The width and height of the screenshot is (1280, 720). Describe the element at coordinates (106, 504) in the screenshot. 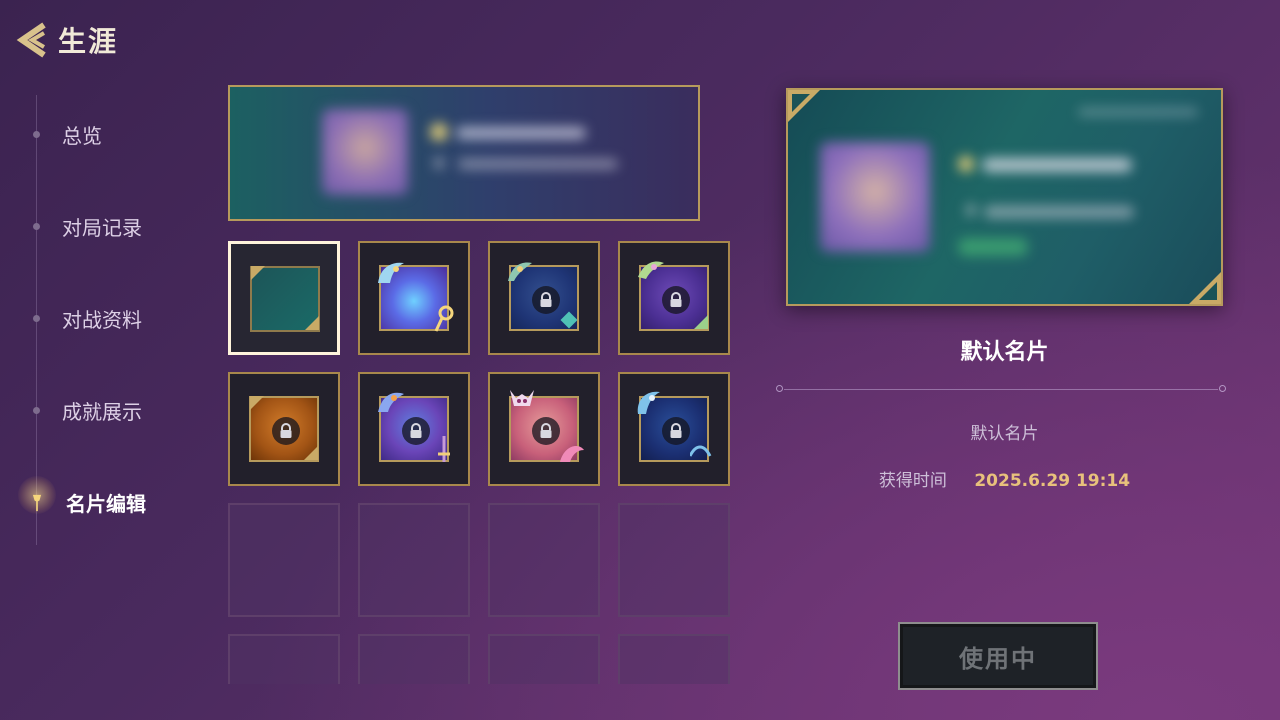

I see `sidebar-item-label: 名片编辑` at that location.